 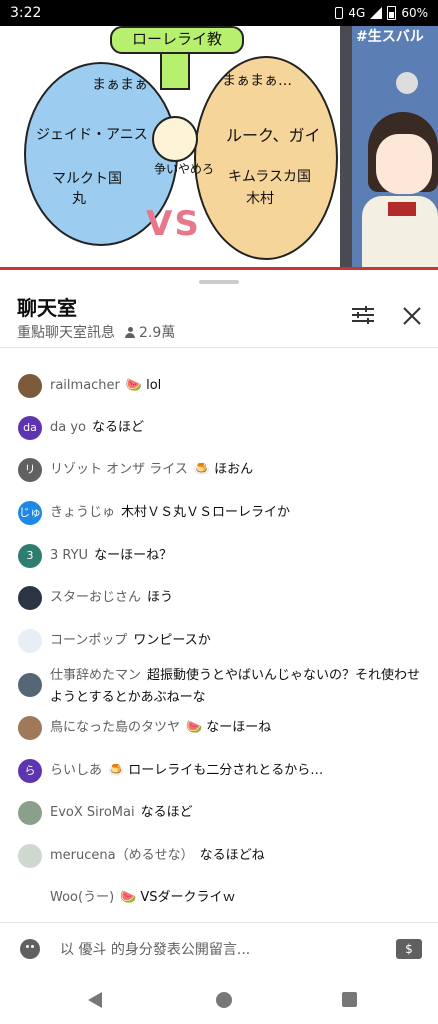 I want to click on message-author: らいしあ, so click(x=76, y=770).